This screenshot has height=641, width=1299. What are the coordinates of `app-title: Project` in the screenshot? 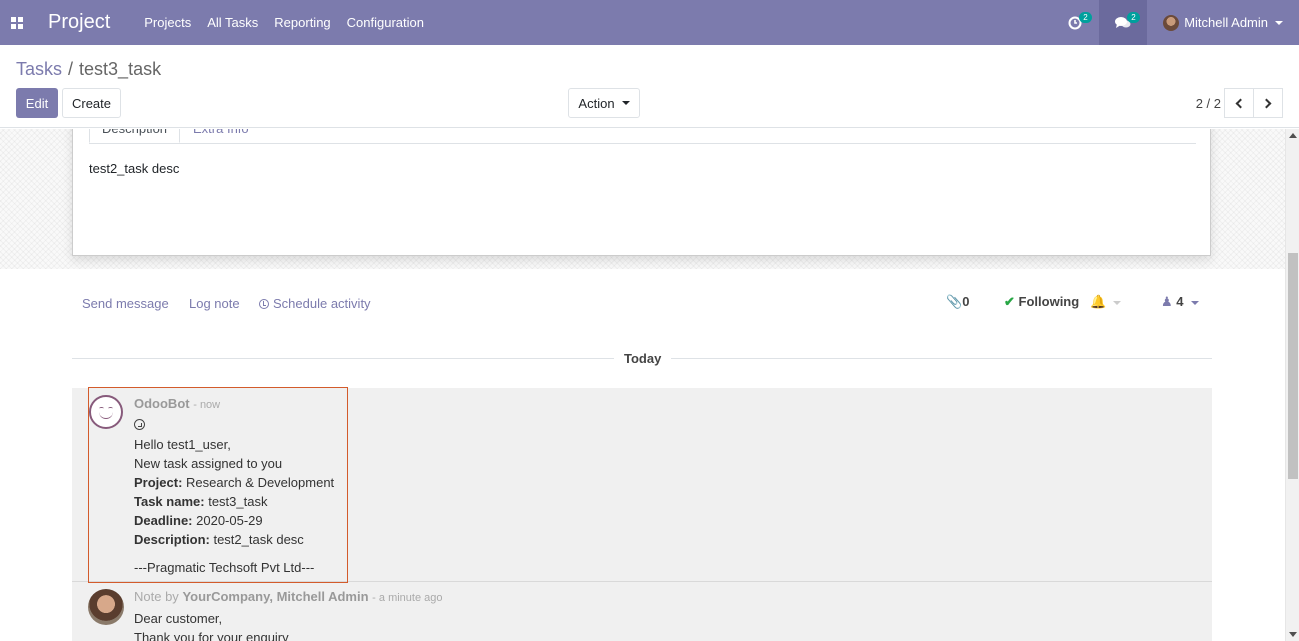 It's located at (79, 22).